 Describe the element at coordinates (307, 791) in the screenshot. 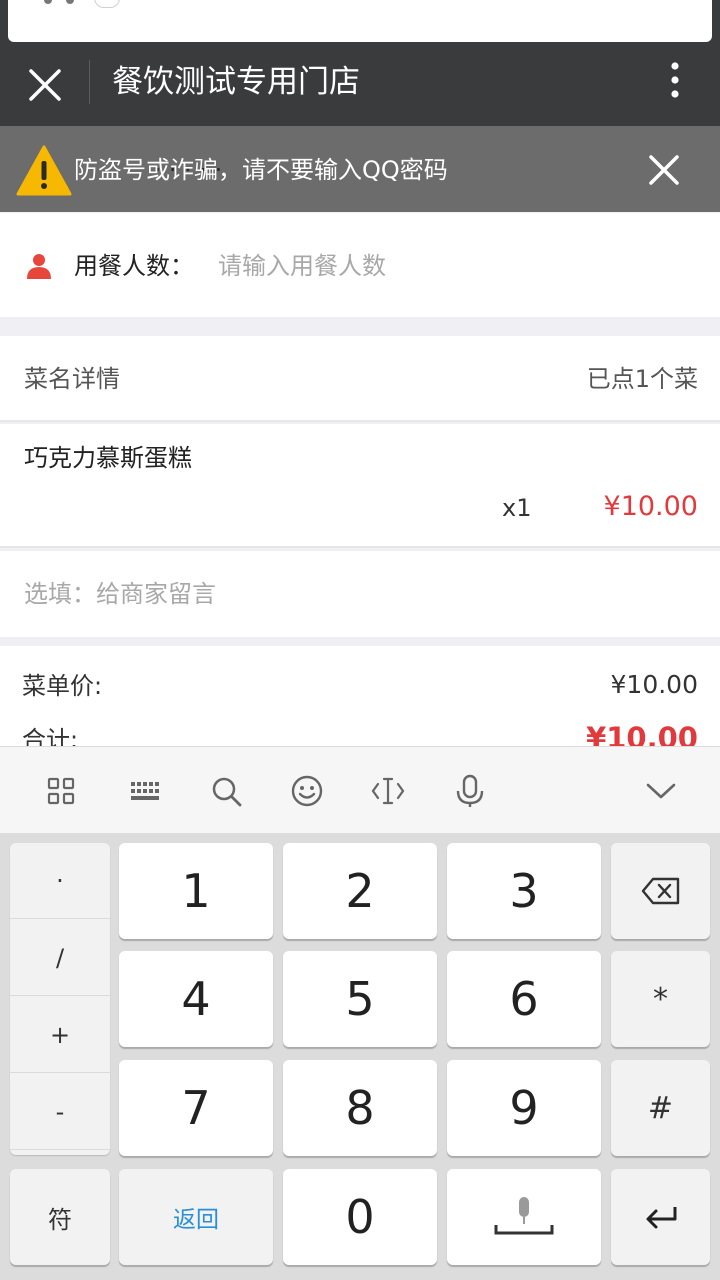

I see `emoji-icon` at that location.